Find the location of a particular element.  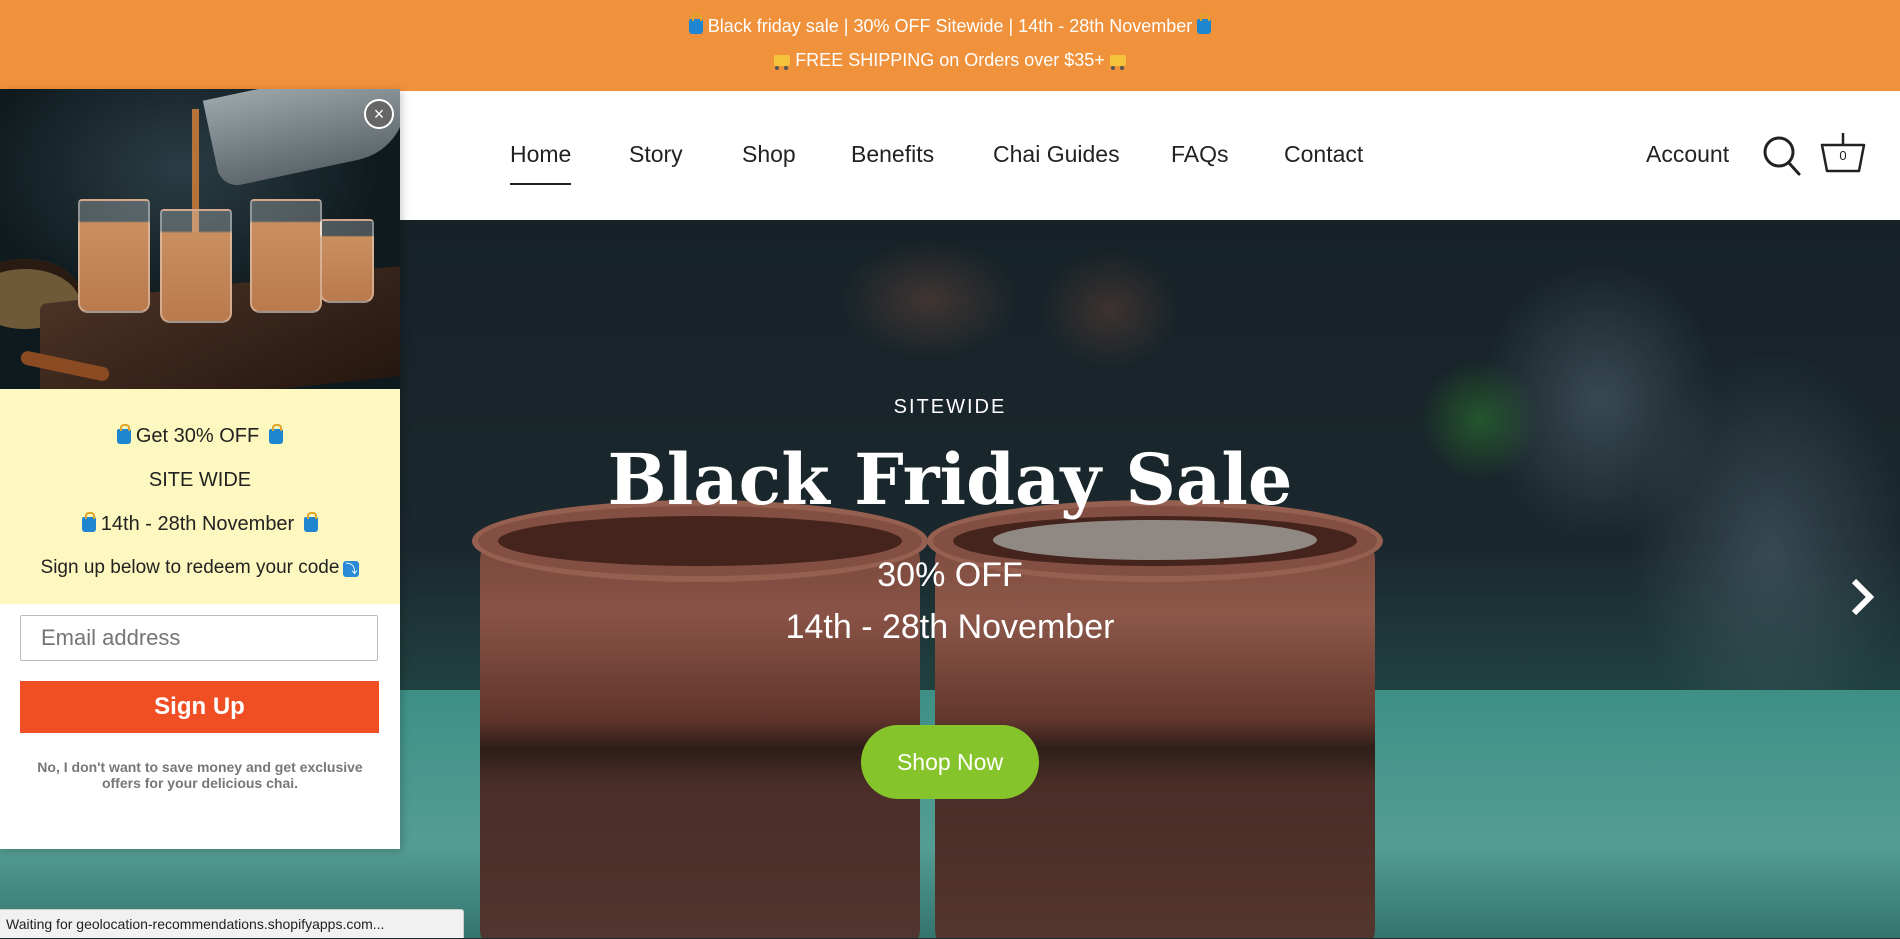

promo-instruction: Sign up below to redeem your code ⤵ is located at coordinates (200, 568).